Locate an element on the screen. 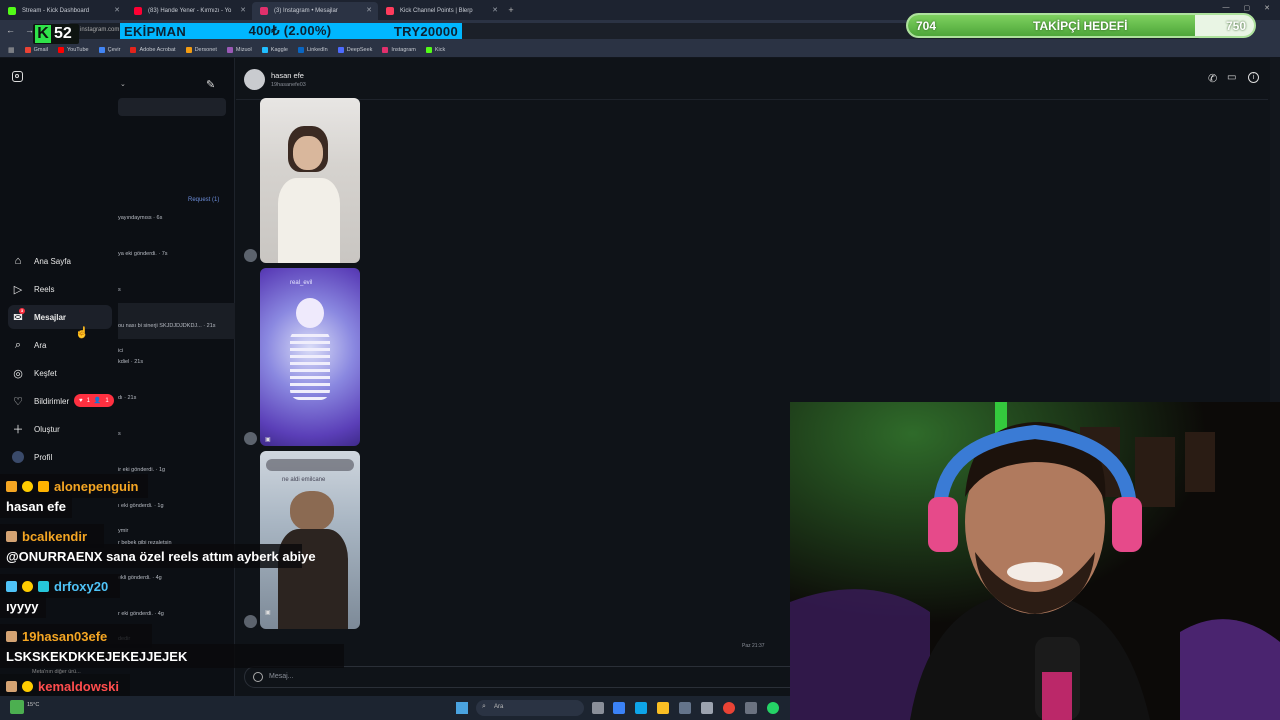 This screenshot has width=1280, height=720. conversation-item: ir eki gönderdi. · 1g is located at coordinates (141, 470).